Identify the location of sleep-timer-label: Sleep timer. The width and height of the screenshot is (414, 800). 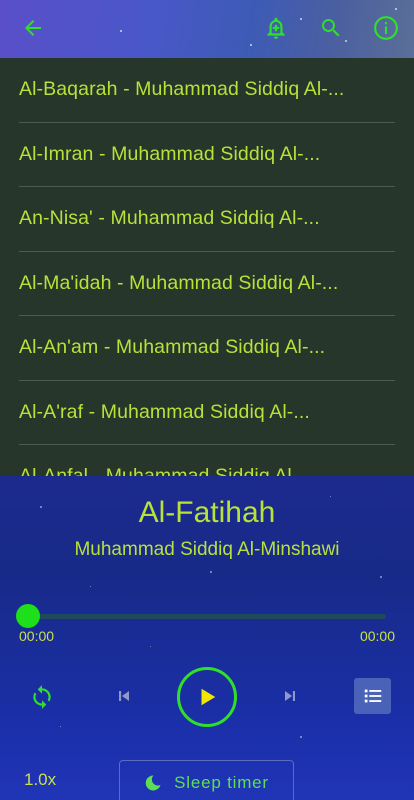
(221, 782).